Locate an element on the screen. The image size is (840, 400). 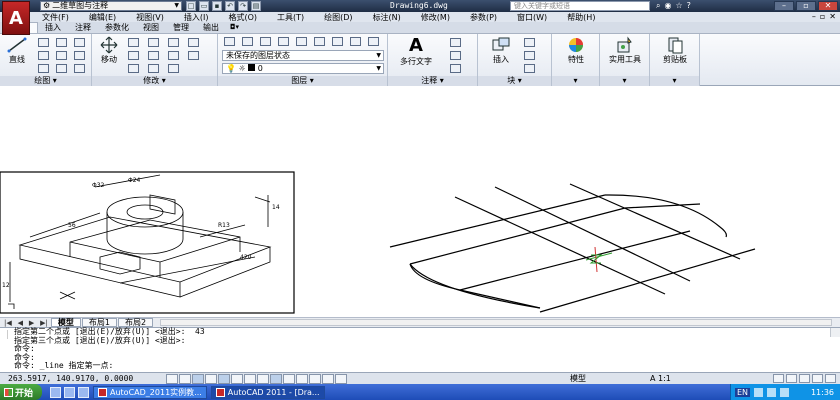
dynamic-input-button is located at coordinates (276, 378).